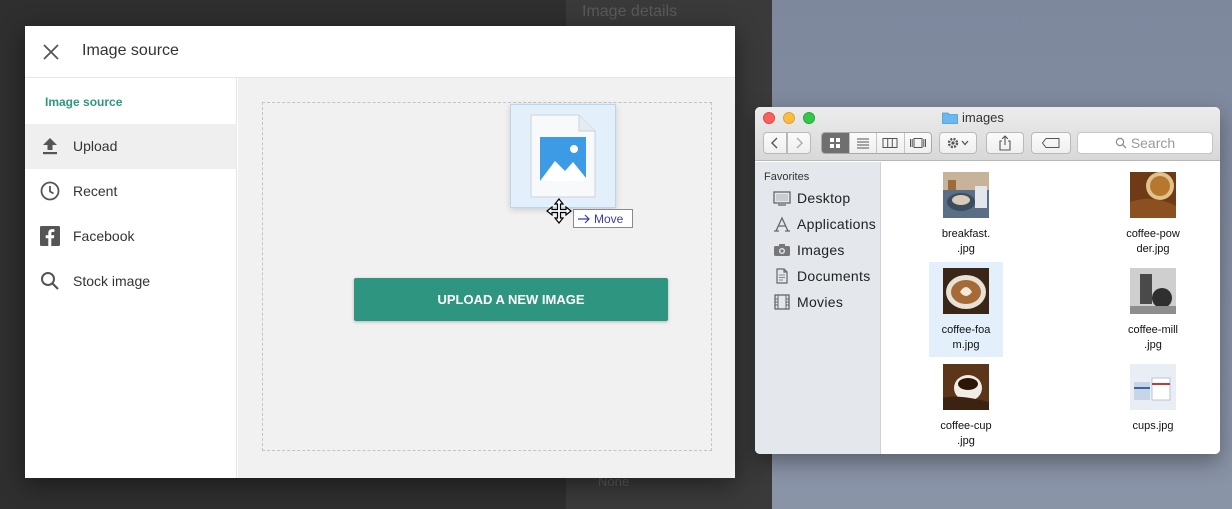 This screenshot has height=509, width=1232. Describe the element at coordinates (950, 118) in the screenshot. I see `folder-icon` at that location.